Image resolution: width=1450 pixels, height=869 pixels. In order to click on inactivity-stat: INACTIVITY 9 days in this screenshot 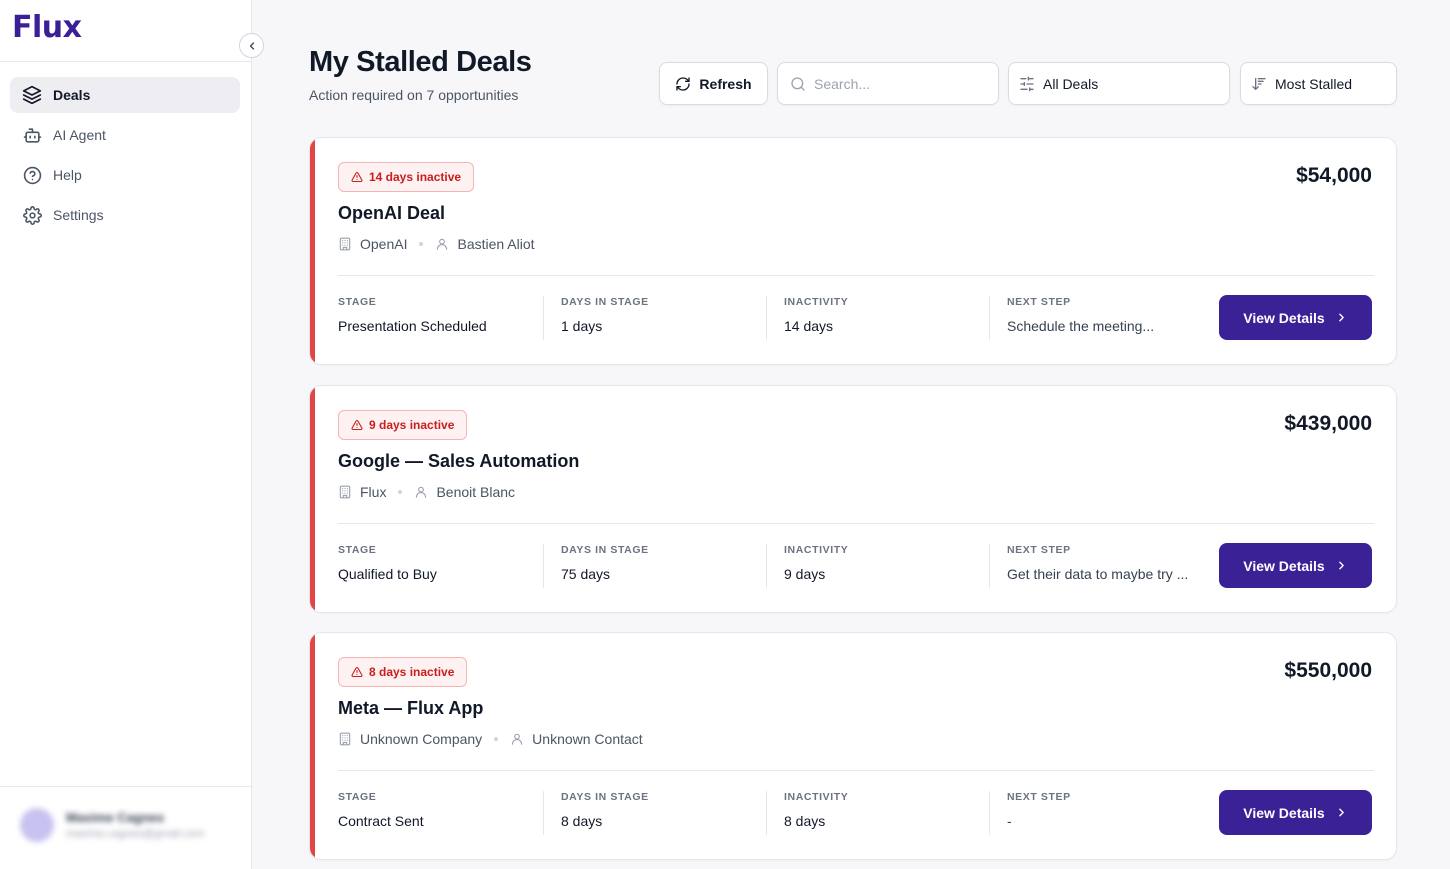, I will do `click(881, 566)`.